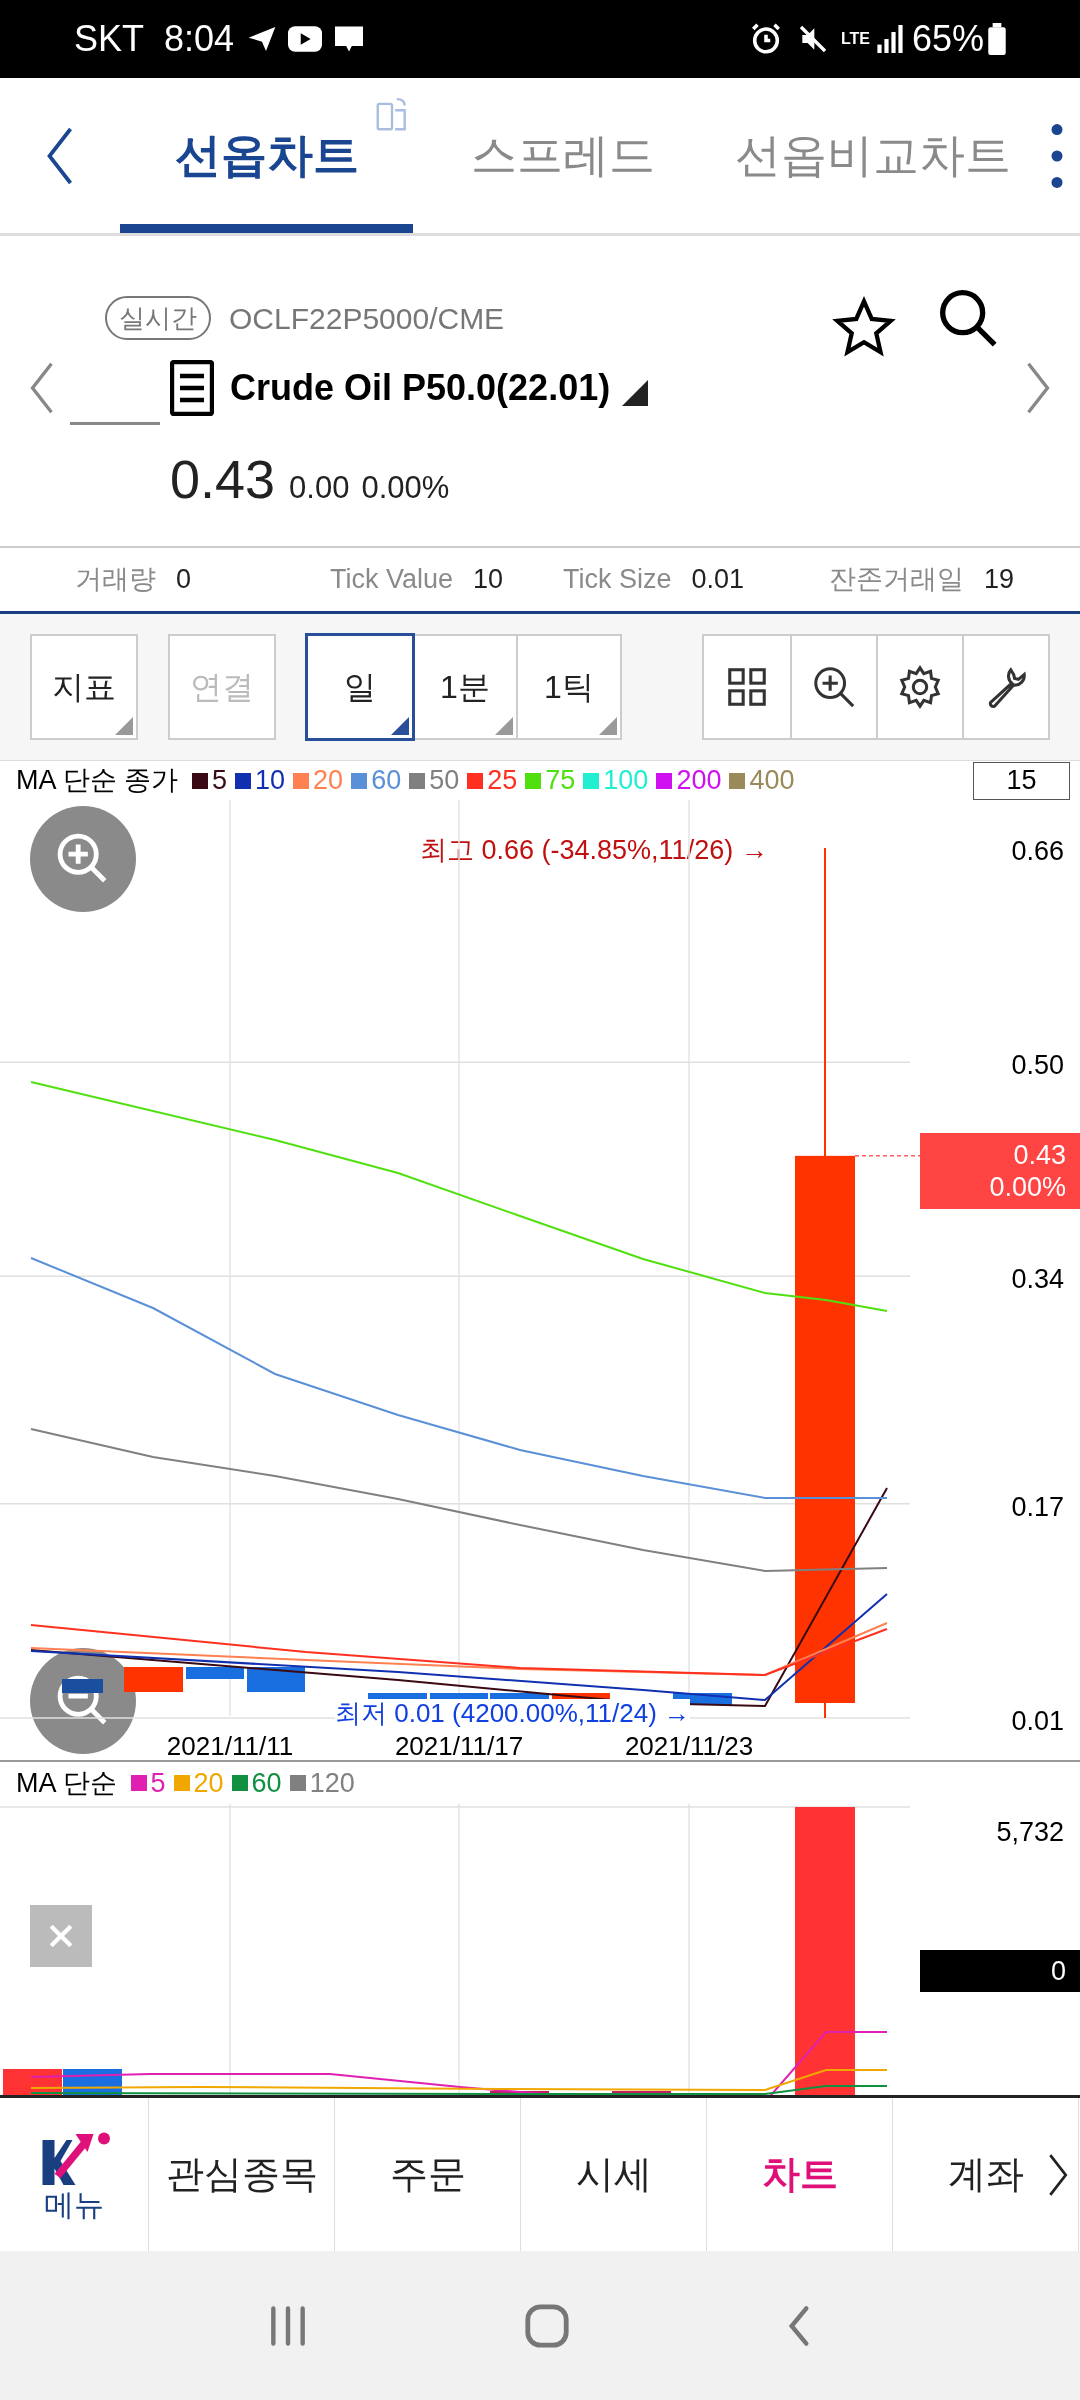 This screenshot has width=1080, height=2400. I want to click on axis-label: 0.17, so click(1037, 1507).